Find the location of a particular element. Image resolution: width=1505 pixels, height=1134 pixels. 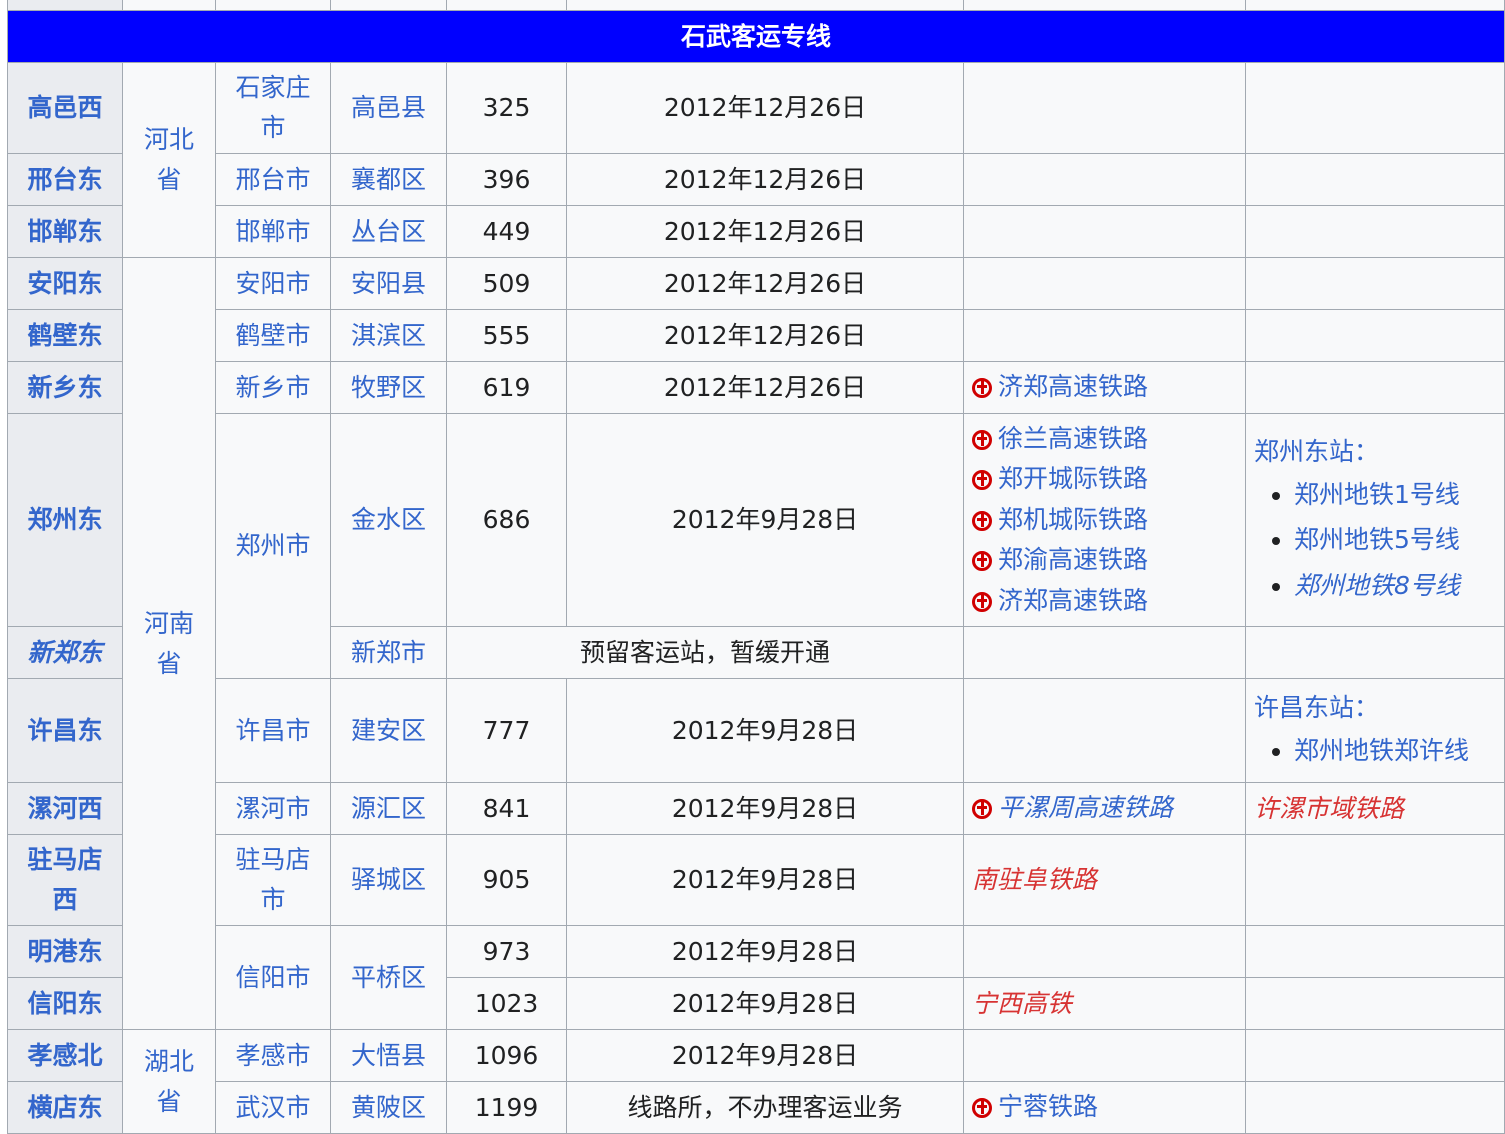

city-cell: 漯河市 is located at coordinates (273, 808).